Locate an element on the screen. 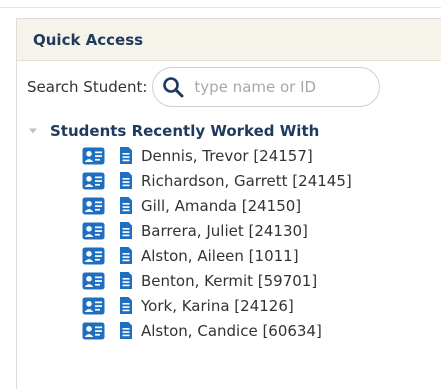 The width and height of the screenshot is (441, 389). student-name-link: Richardson, Garrett [24145] is located at coordinates (246, 181).